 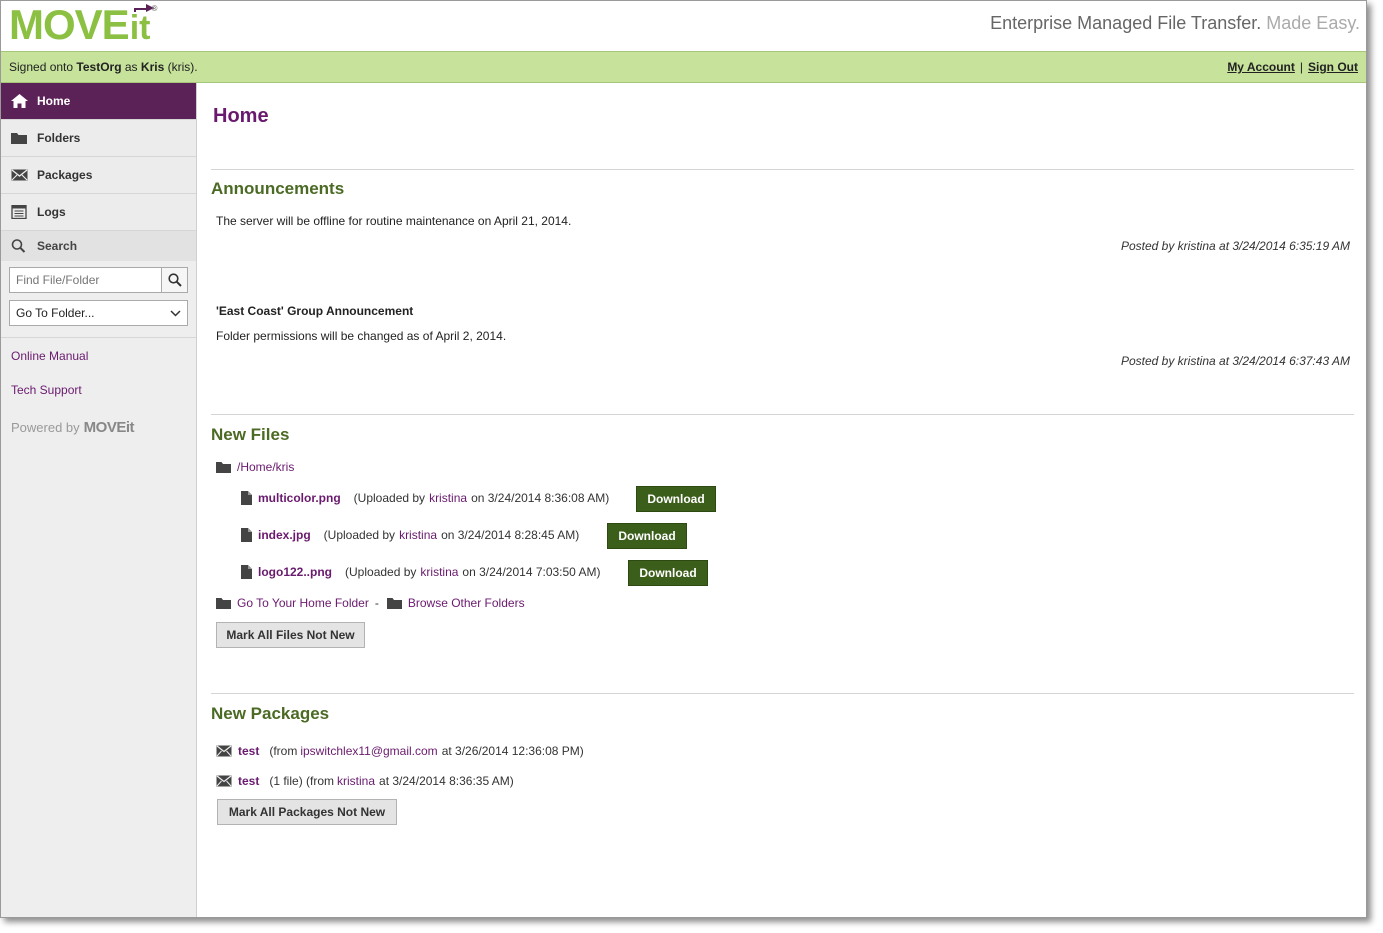 I want to click on uploaded-on-text: on 3/24/2014 8:36:08 AM), so click(x=540, y=498).